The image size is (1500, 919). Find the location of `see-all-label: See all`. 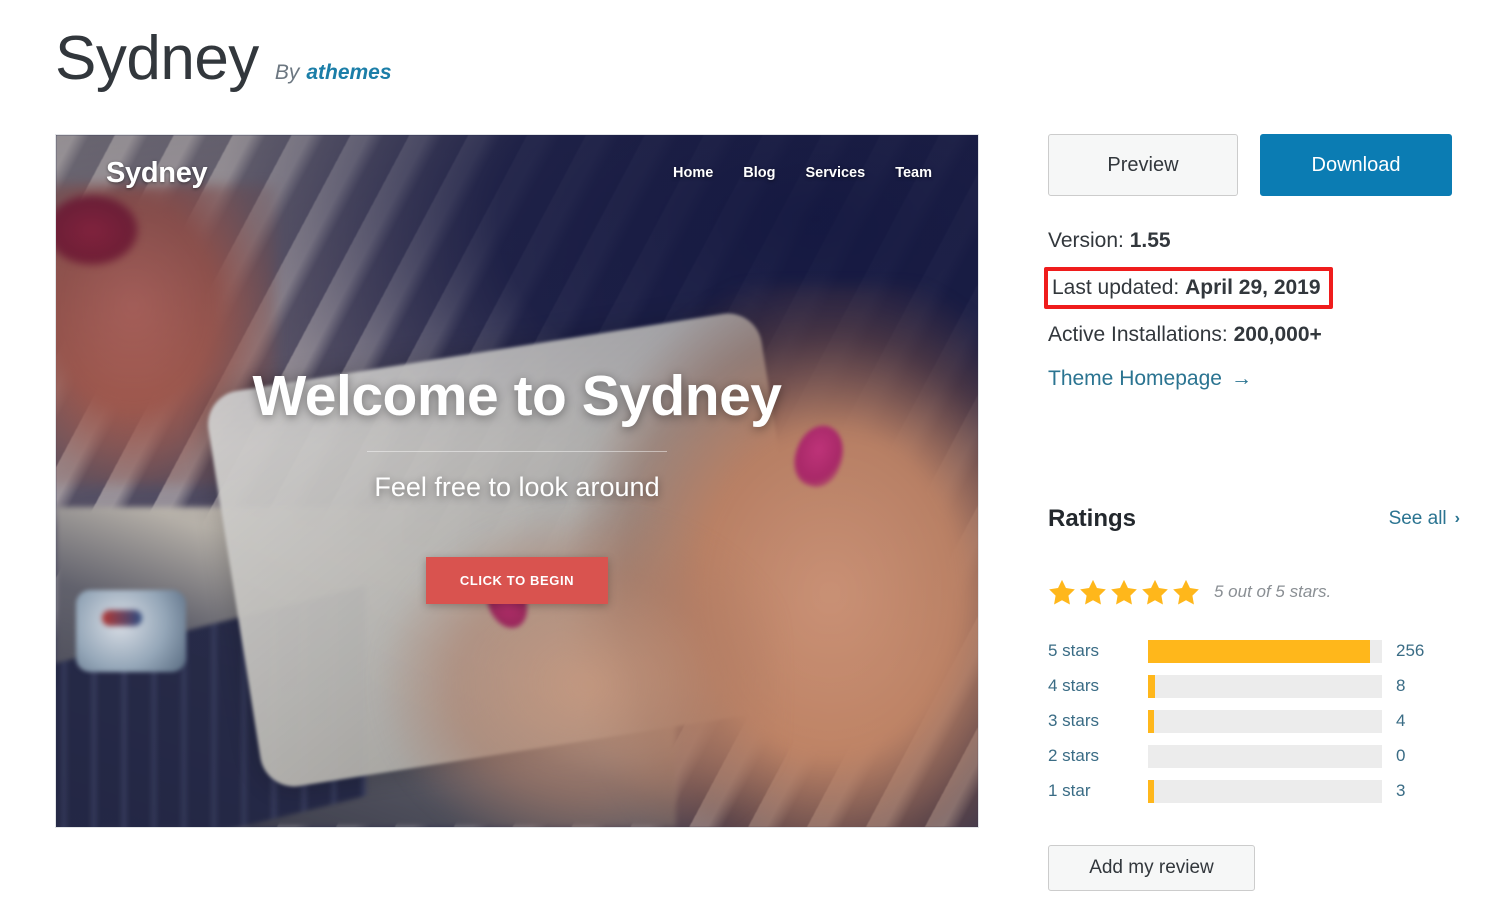

see-all-label: See all is located at coordinates (1417, 518).